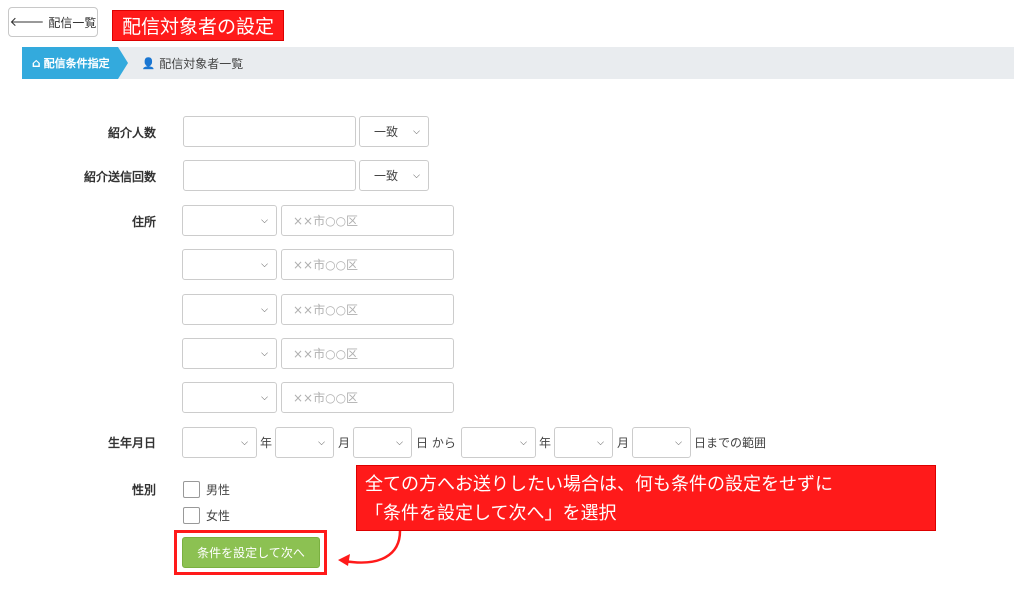 The height and width of the screenshot is (593, 1024). I want to click on birthdate-label: 生年月日, so click(131, 443).